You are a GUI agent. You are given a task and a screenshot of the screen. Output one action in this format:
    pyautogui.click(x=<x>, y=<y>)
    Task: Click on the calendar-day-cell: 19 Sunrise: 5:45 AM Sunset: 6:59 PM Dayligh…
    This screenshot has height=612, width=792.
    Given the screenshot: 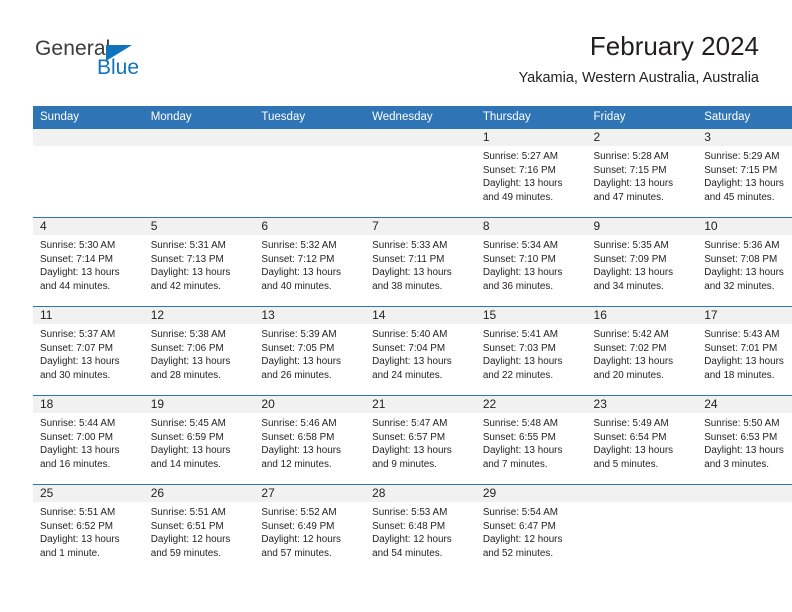 What is the action you would take?
    pyautogui.click(x=199, y=440)
    